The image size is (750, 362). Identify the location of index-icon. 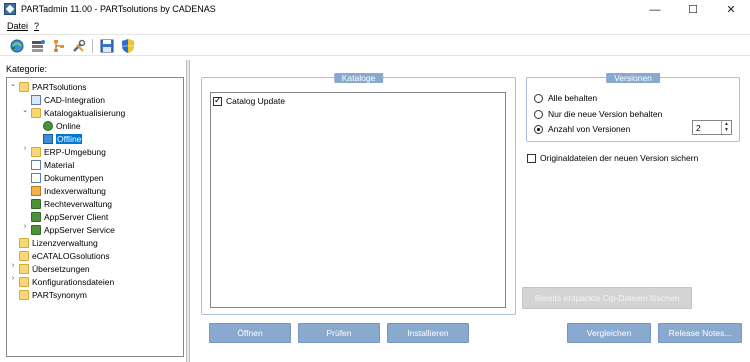
(36, 190).